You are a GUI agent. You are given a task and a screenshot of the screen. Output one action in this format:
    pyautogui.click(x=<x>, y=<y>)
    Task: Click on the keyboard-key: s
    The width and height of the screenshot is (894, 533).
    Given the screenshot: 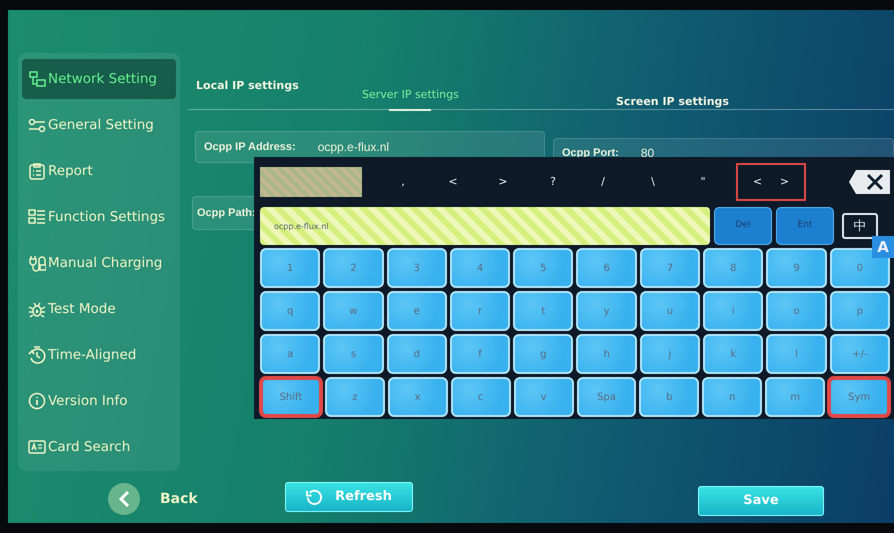 What is the action you would take?
    pyautogui.click(x=353, y=354)
    